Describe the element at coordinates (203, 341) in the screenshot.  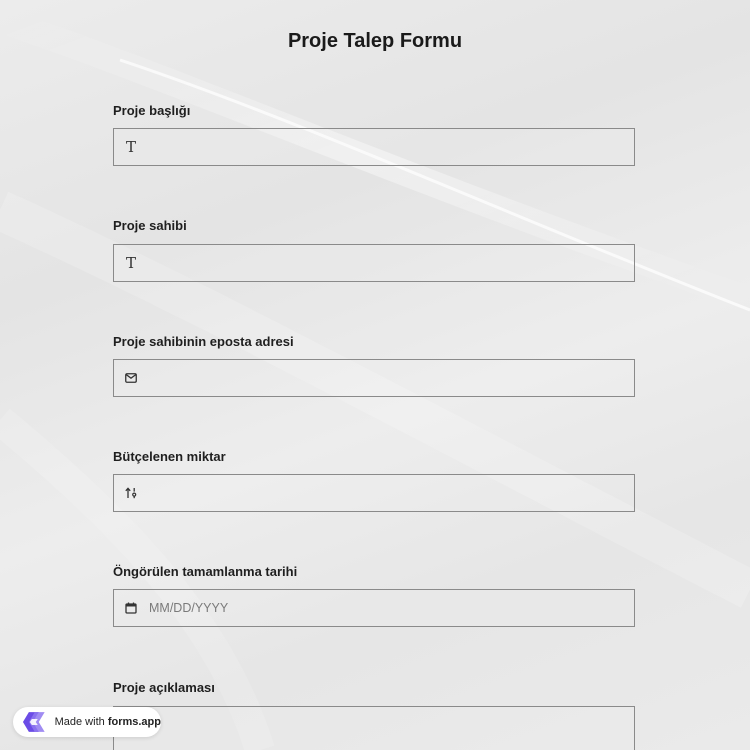
I see `field-label-owner-email: Proje sahibinin eposta adresi` at that location.